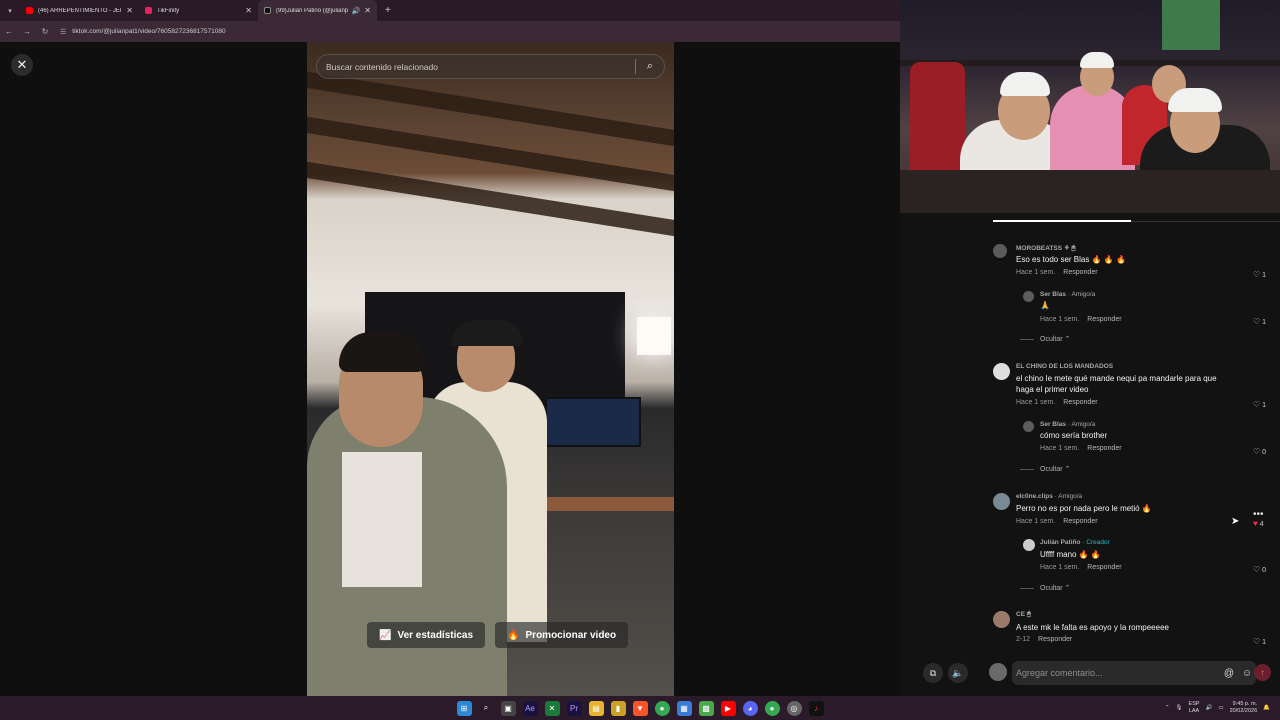  I want to click on tab-search-icon: ▾, so click(10, 10).